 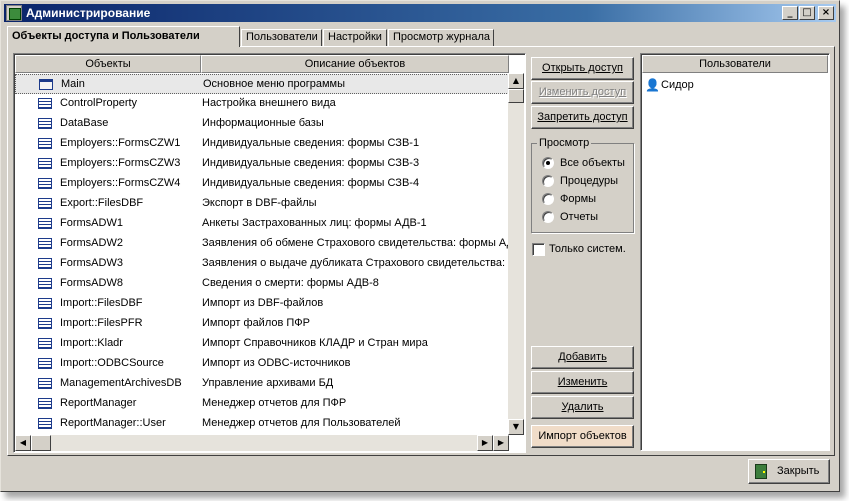 I want to click on add-object-button: Добавить, so click(x=582, y=357).